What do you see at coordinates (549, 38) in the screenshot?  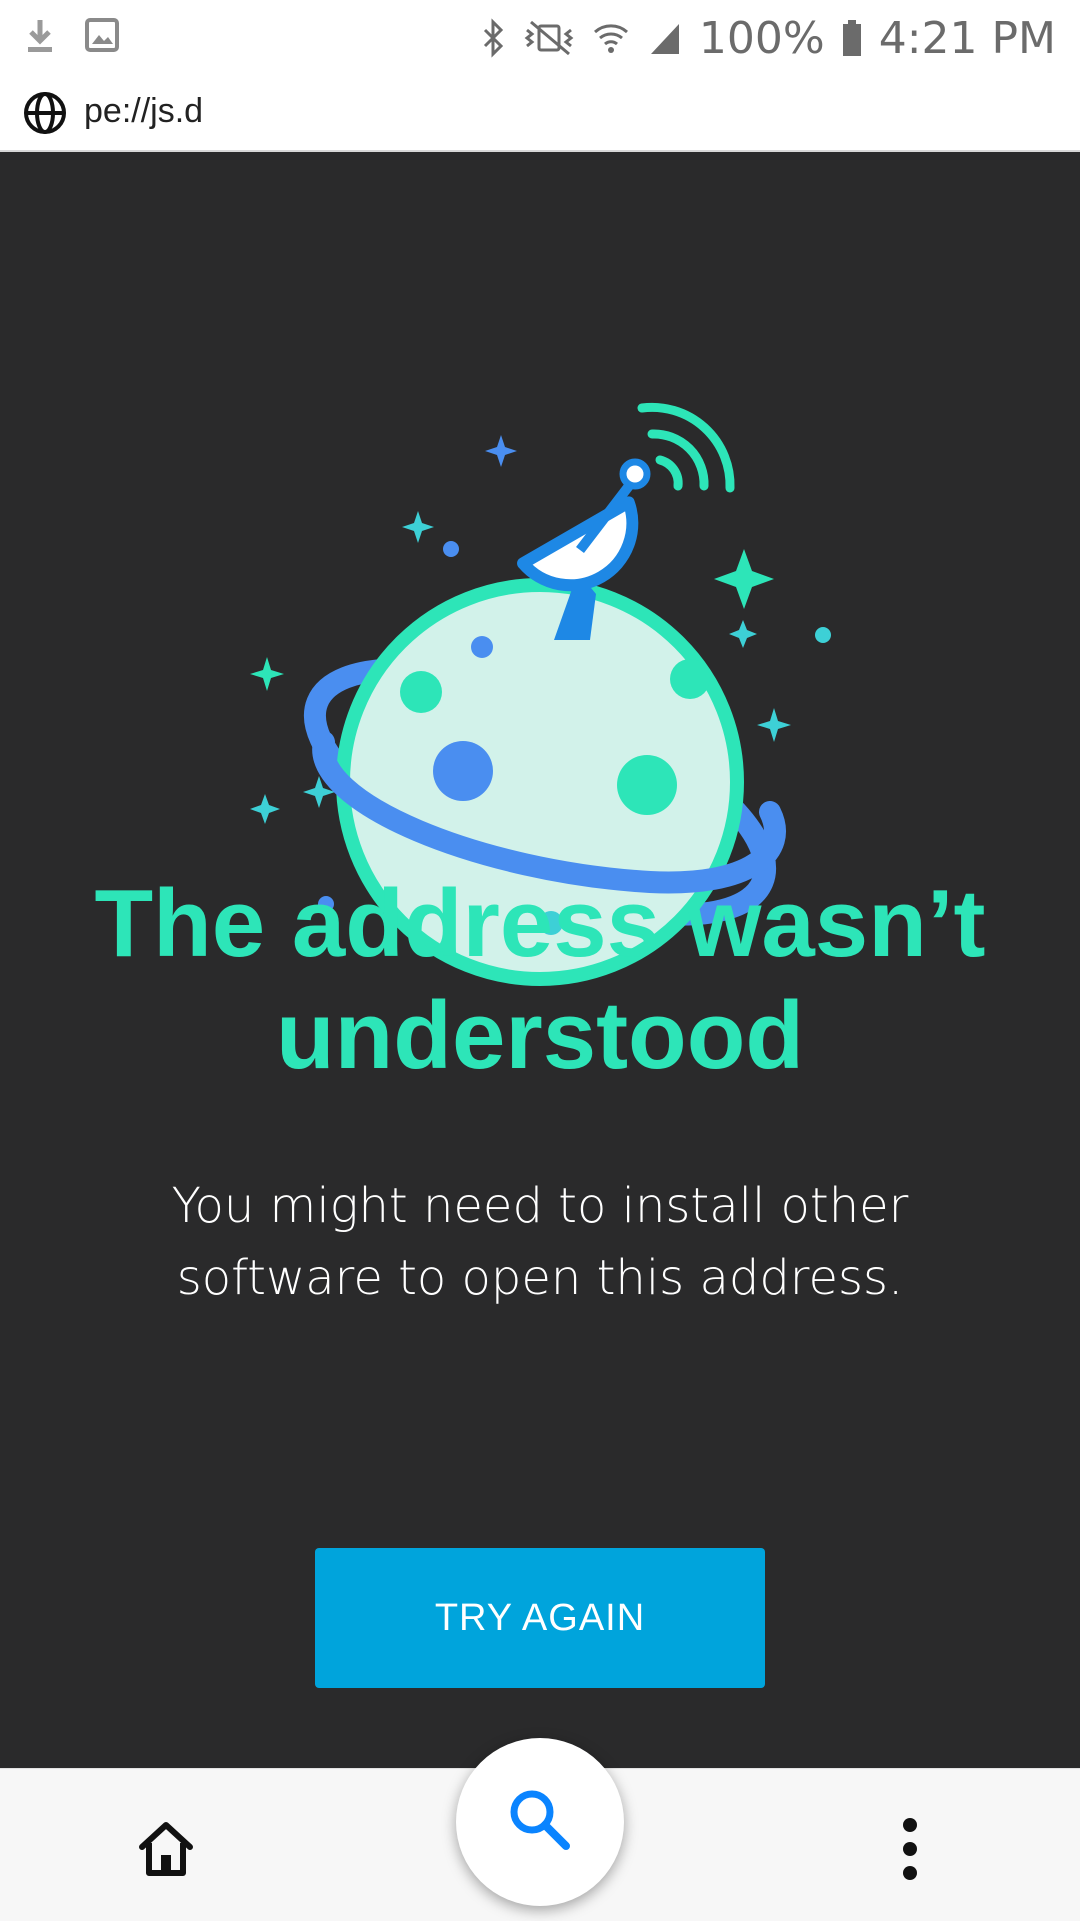 I see `vibrate-icon` at bounding box center [549, 38].